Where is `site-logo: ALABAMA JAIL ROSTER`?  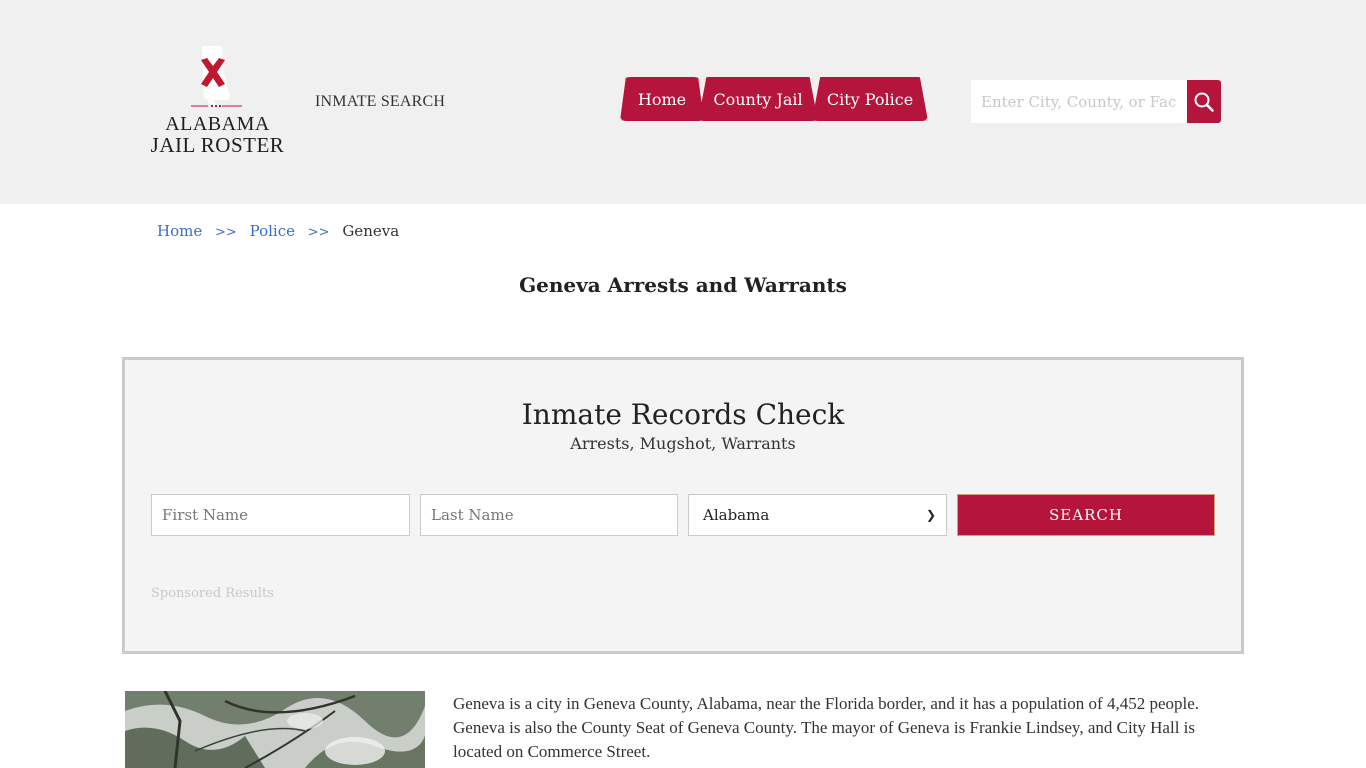 site-logo: ALABAMA JAIL ROSTER is located at coordinates (217, 103).